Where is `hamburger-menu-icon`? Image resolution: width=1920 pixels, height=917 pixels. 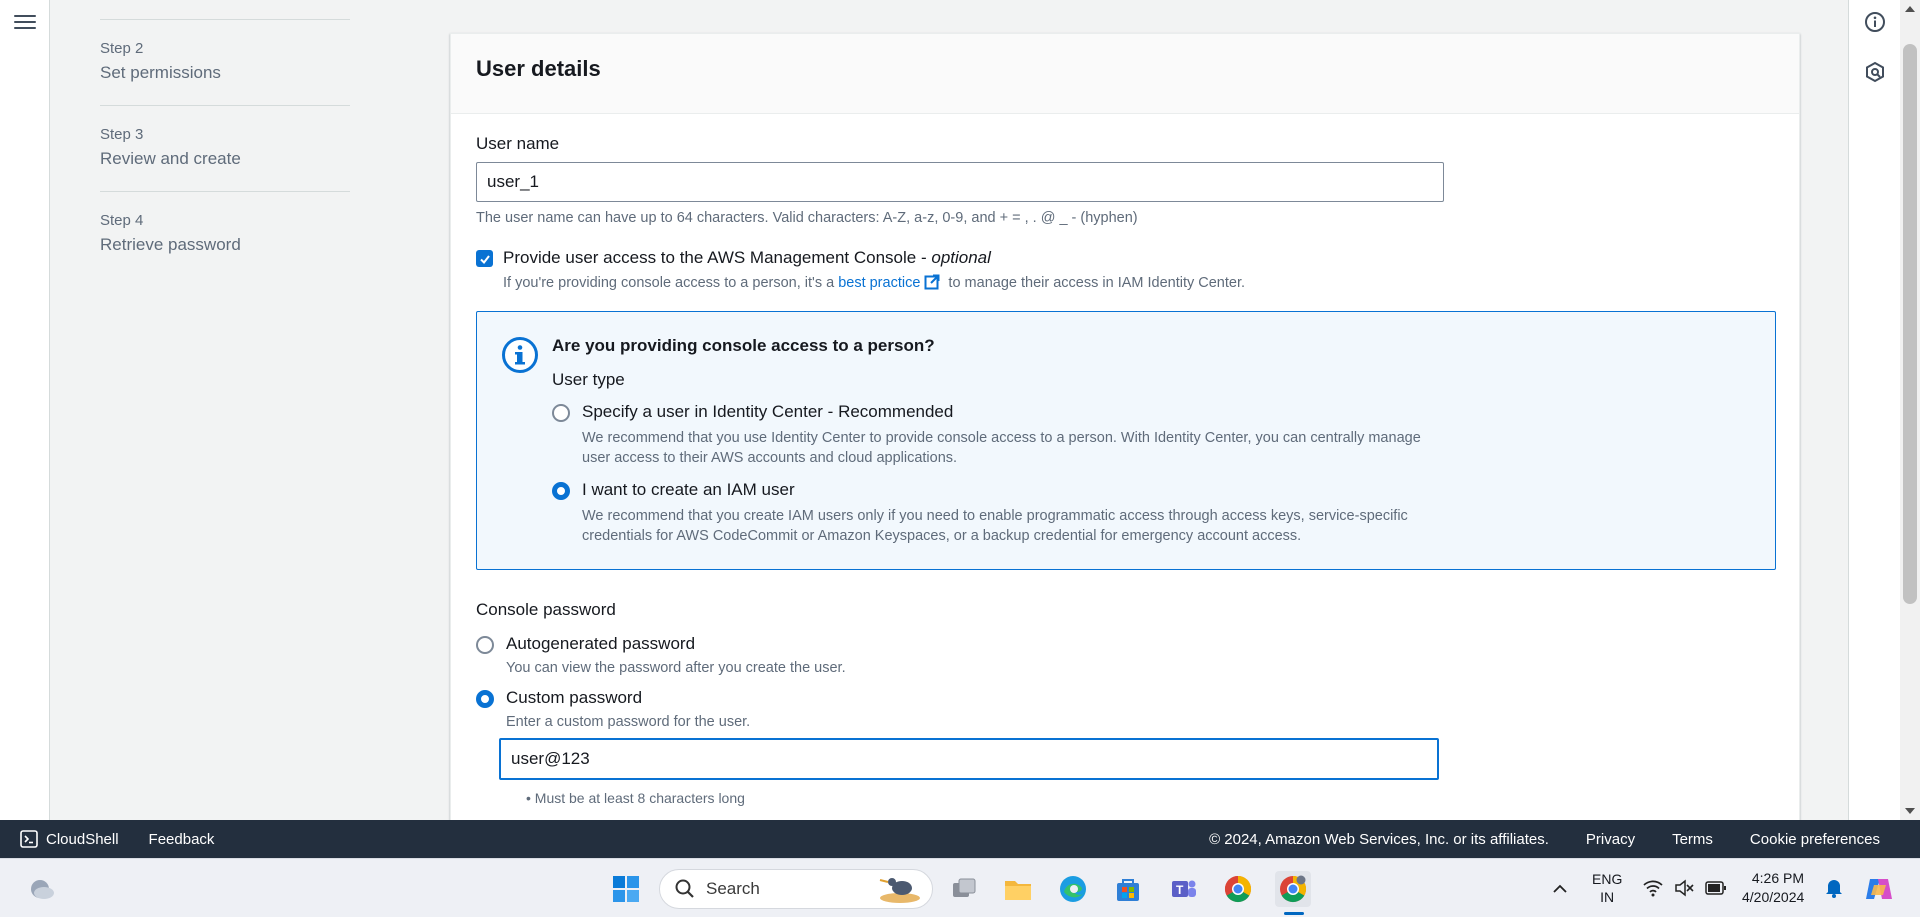
hamburger-menu-icon is located at coordinates (25, 22).